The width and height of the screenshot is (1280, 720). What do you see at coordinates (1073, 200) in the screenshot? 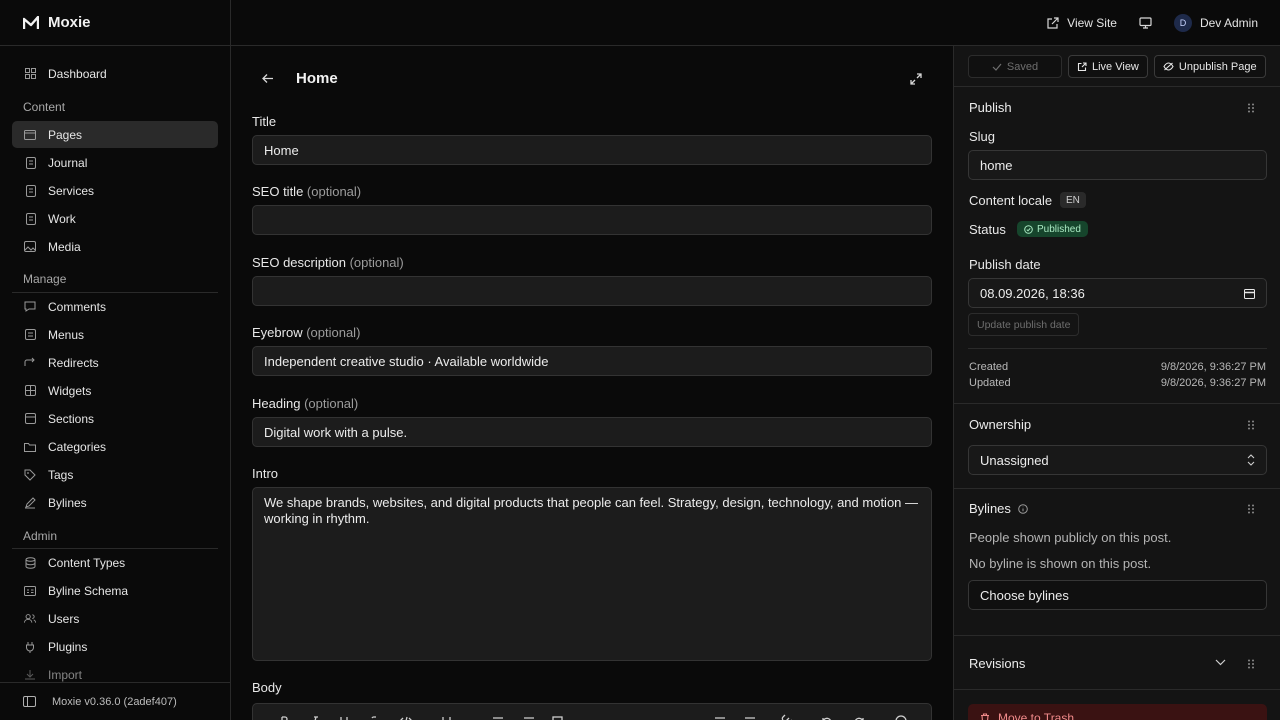
I see `locale-badge: EN` at bounding box center [1073, 200].